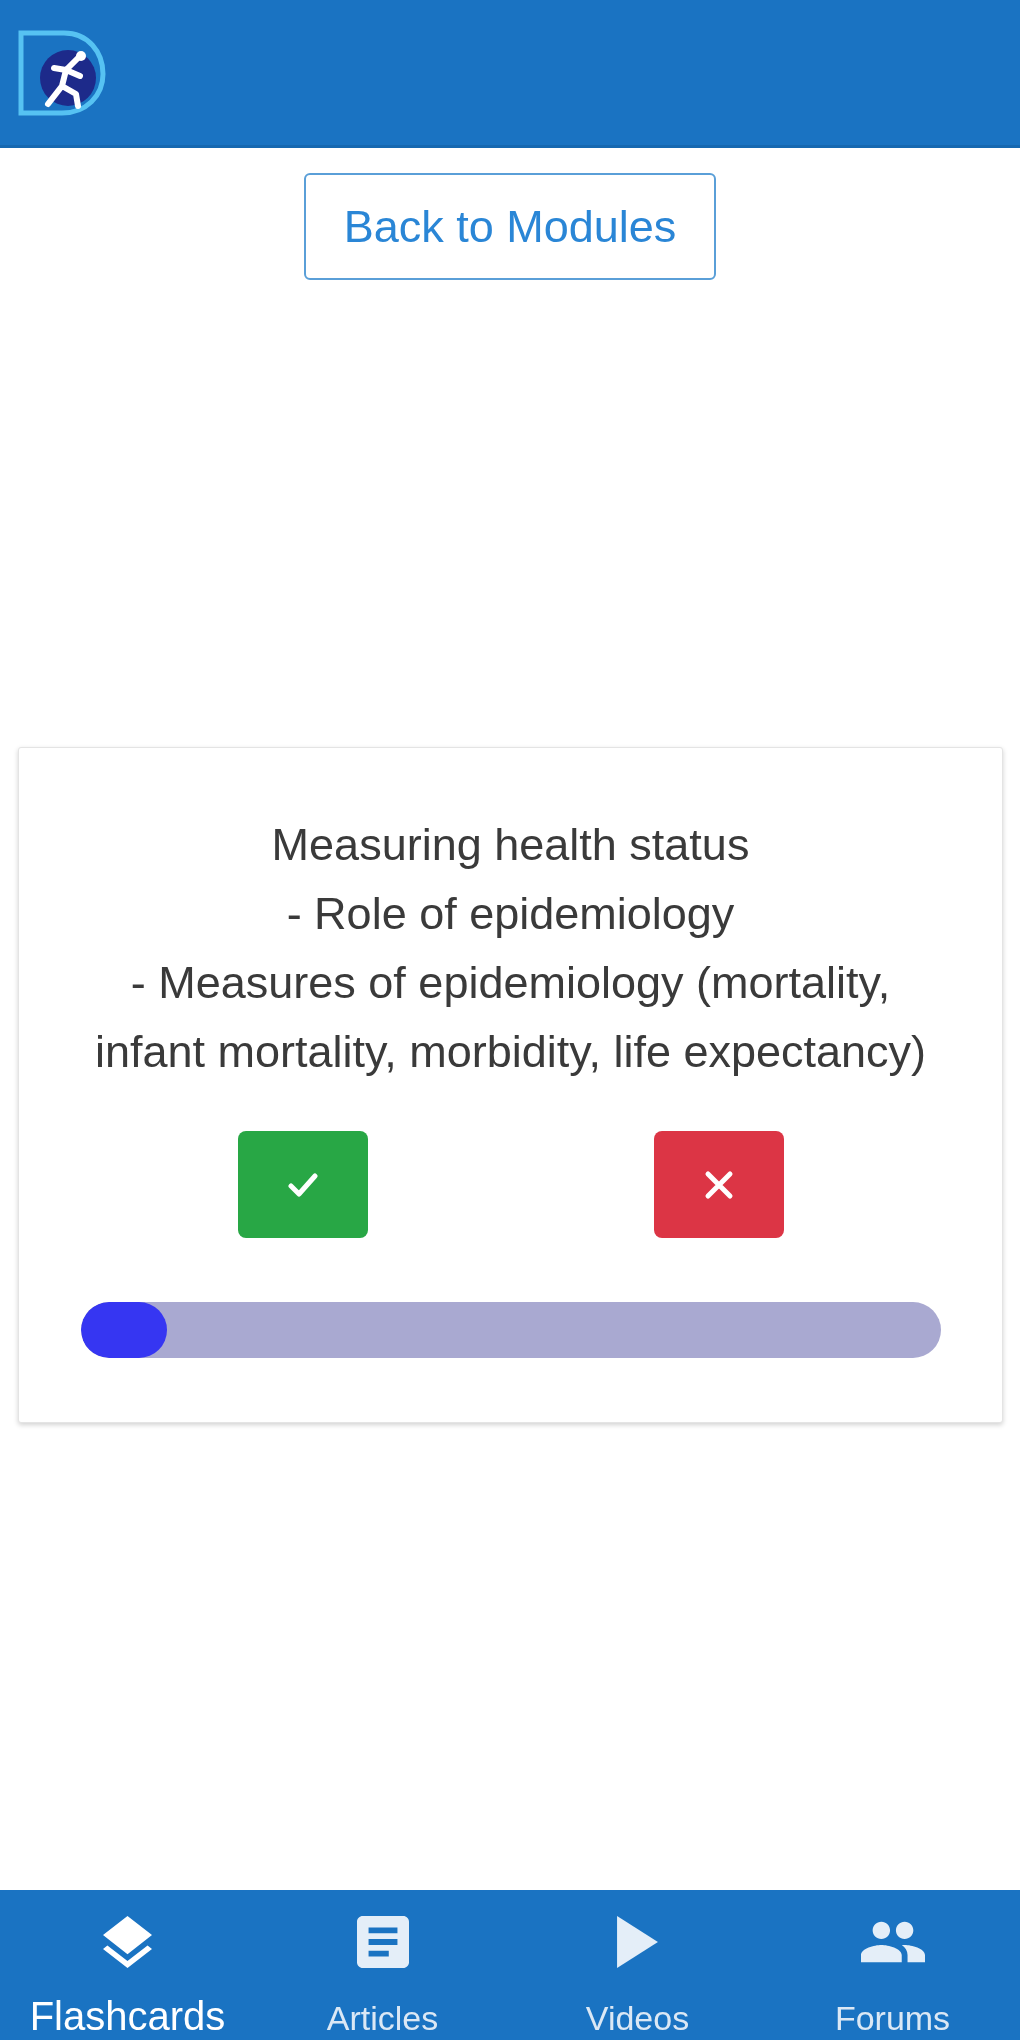 The height and width of the screenshot is (2040, 1020). I want to click on nav-tab: Flashcards, so click(127, 1965).